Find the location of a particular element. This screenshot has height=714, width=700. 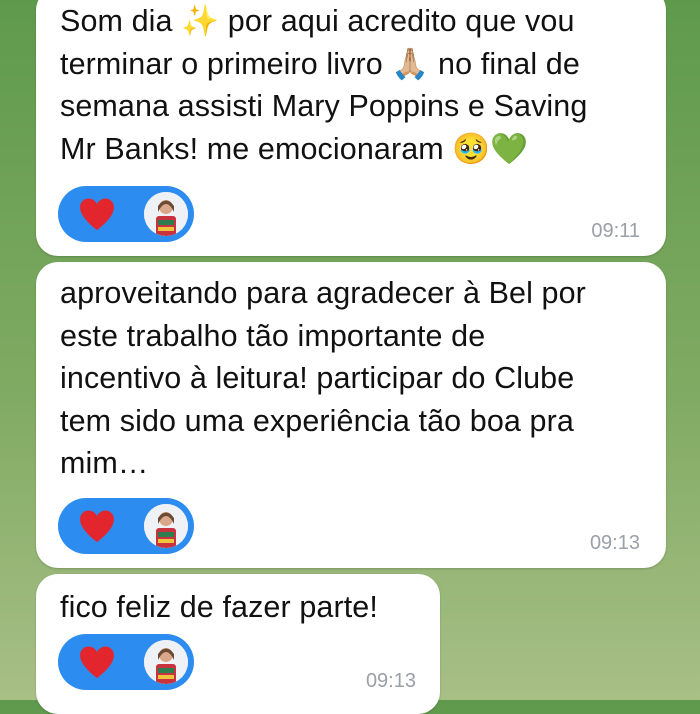

message-text: fico feliz de fazer parte! is located at coordinates (219, 607).